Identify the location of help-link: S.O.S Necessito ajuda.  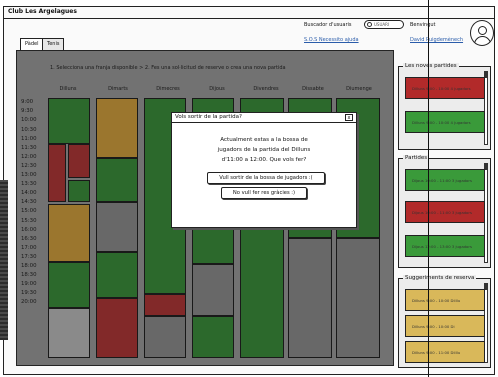
(331, 40).